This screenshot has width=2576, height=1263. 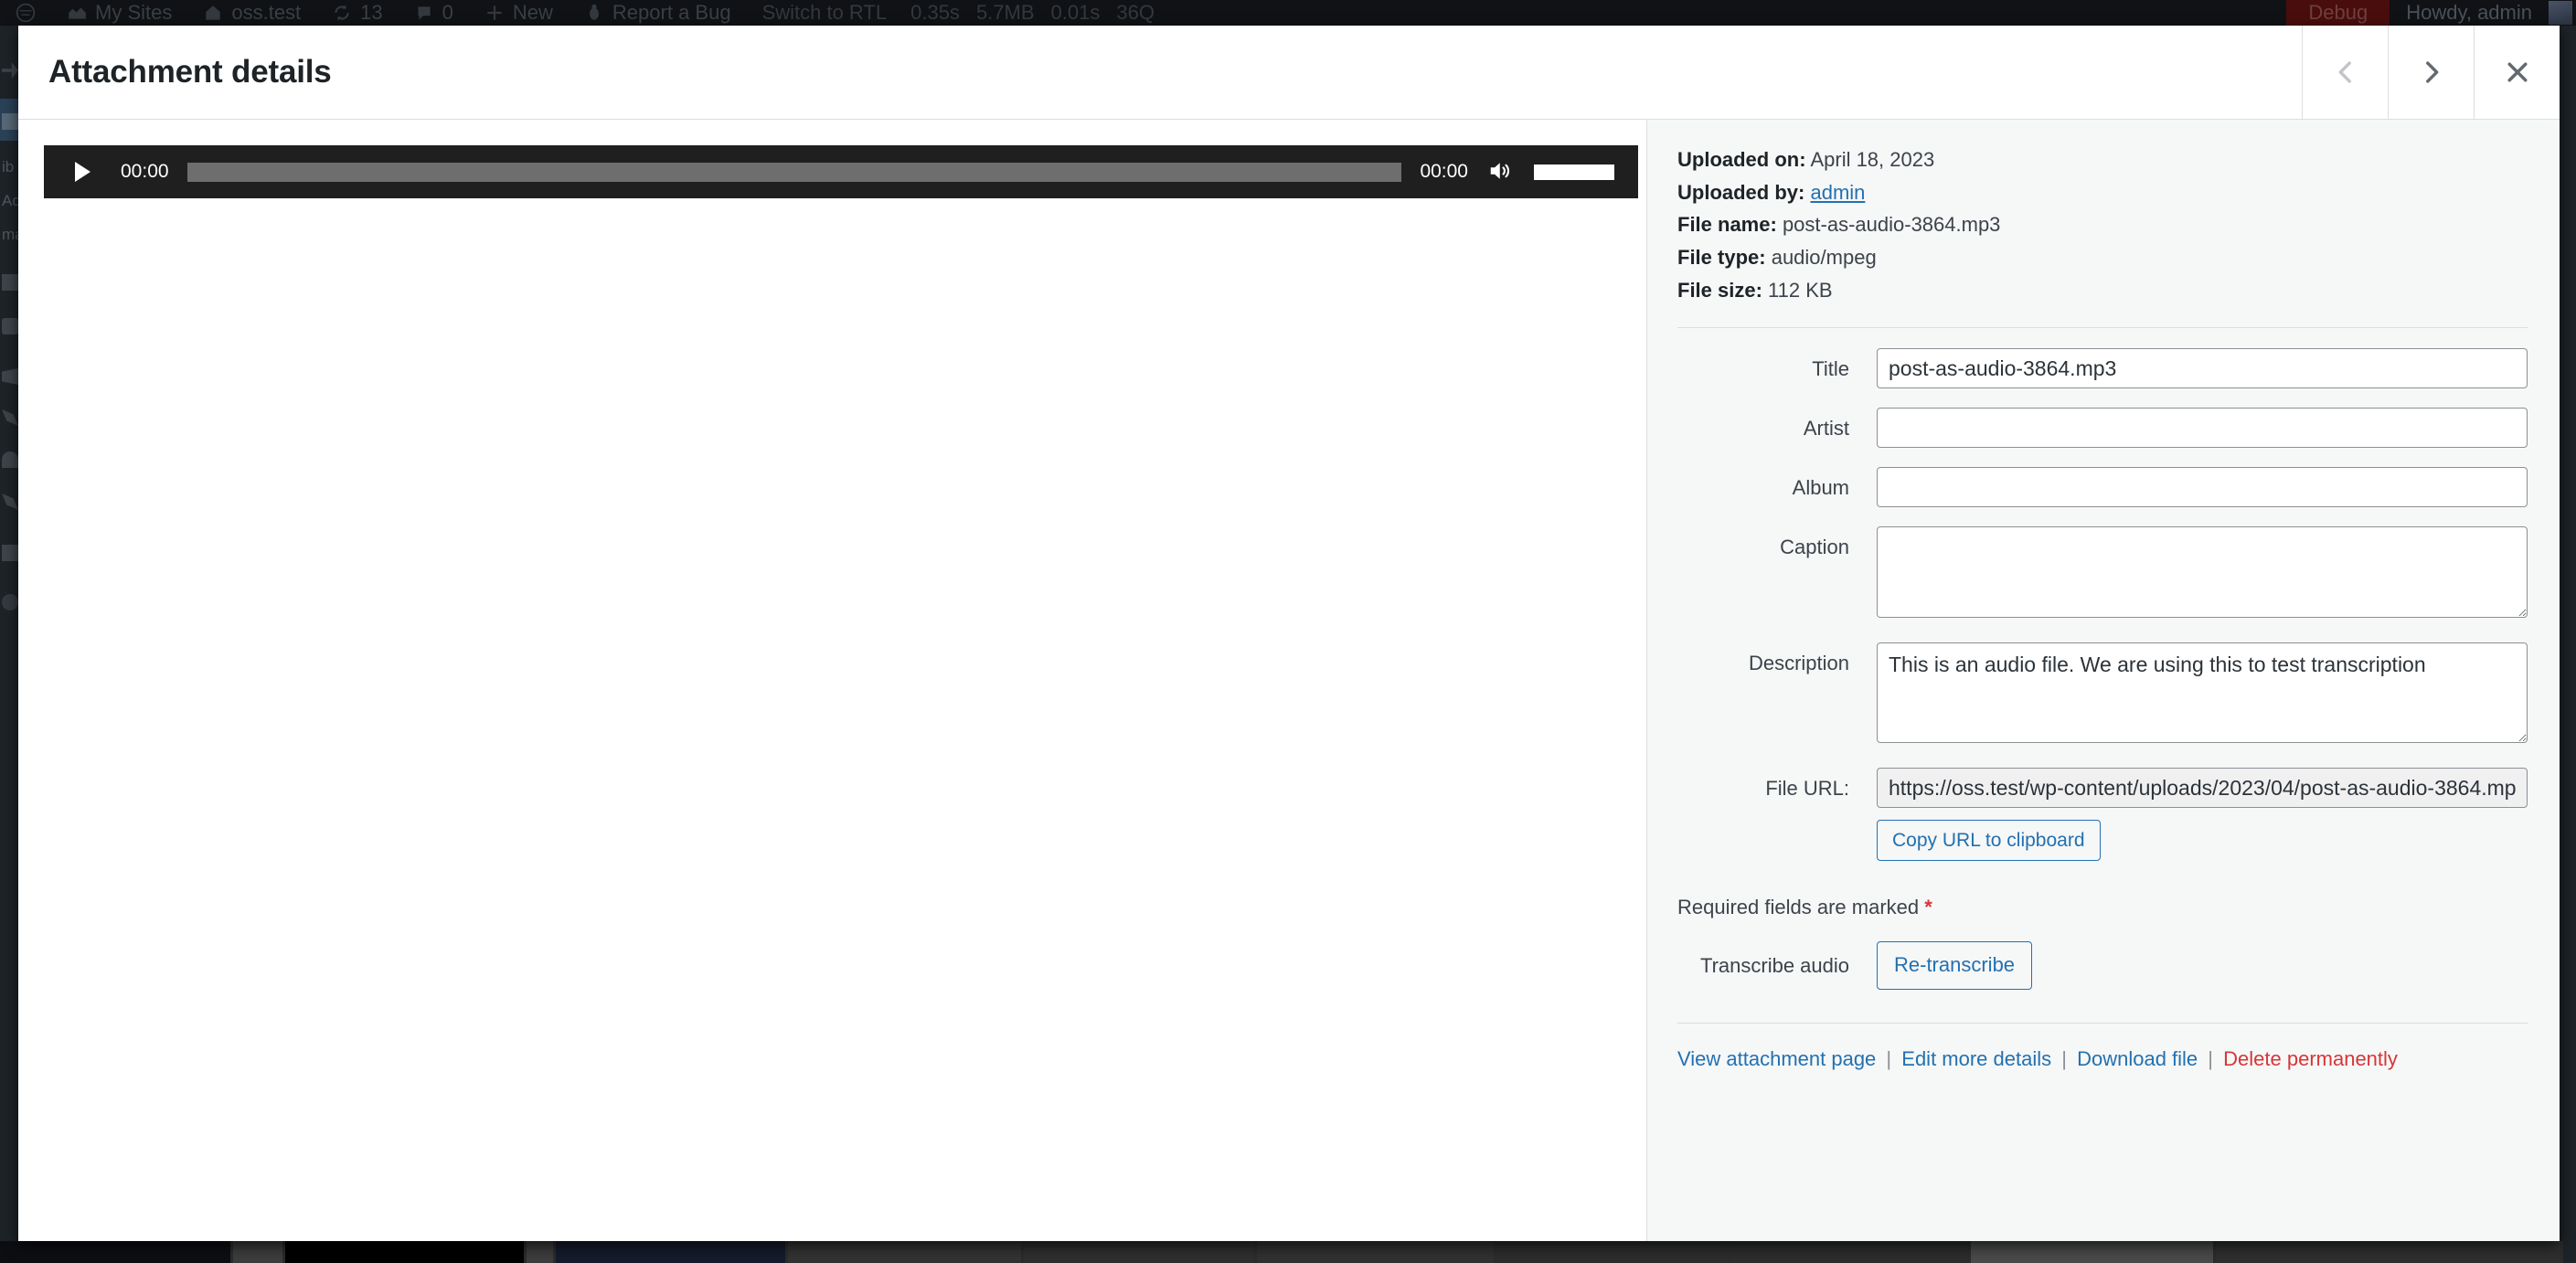 I want to click on file-url-input, so click(x=2202, y=788).